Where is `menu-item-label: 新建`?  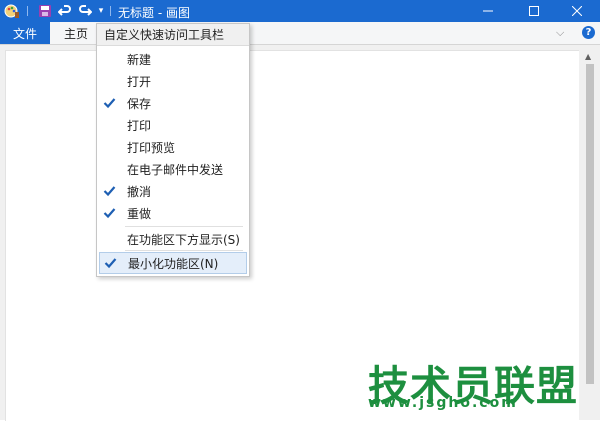 menu-item-label: 新建 is located at coordinates (139, 59).